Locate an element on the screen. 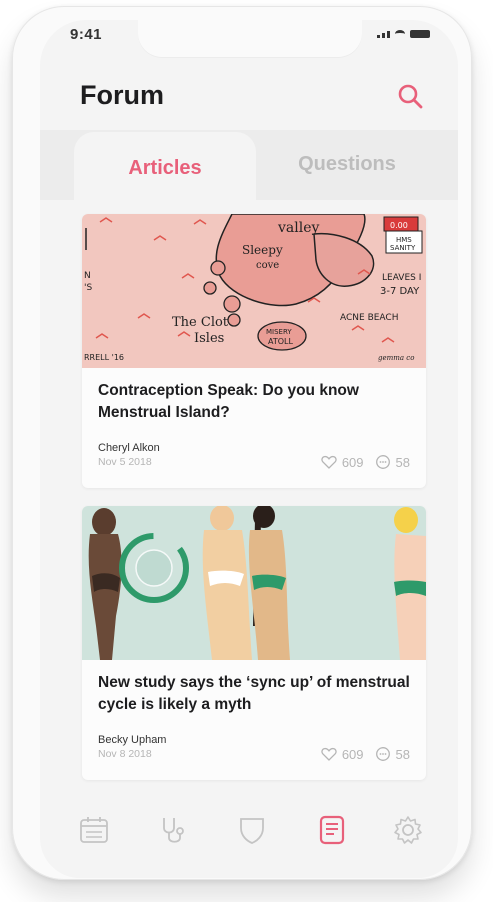 Image resolution: width=493 pixels, height=902 pixels. map-label-sleepy: Sleepy is located at coordinates (262, 250).